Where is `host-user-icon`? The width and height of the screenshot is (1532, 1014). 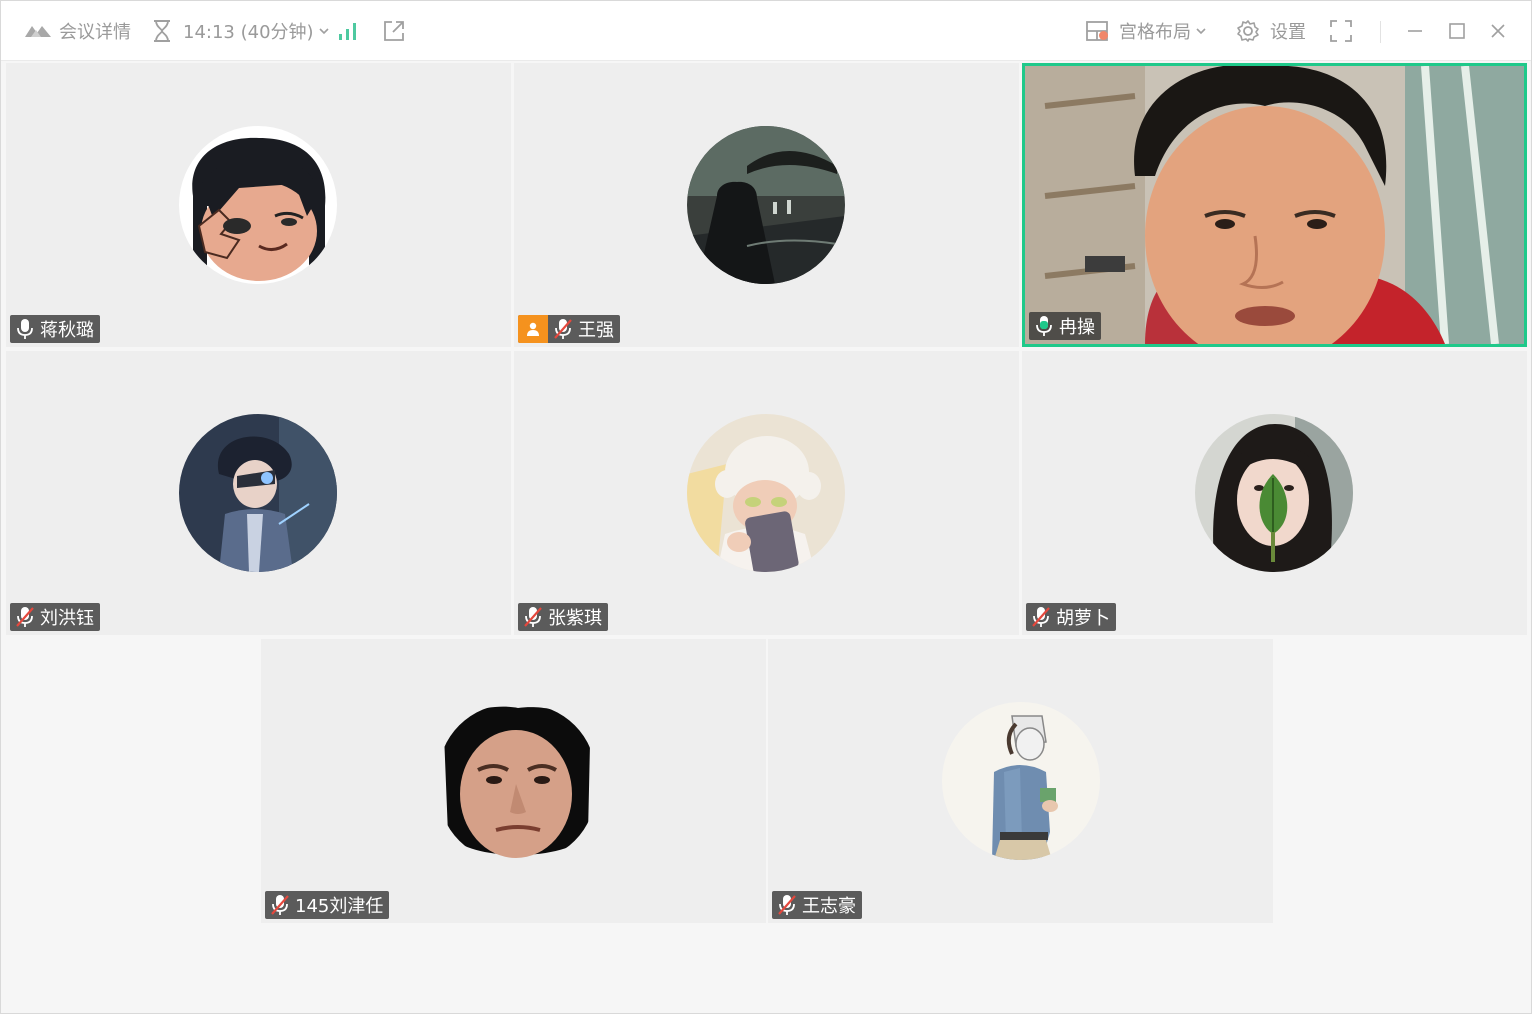 host-user-icon is located at coordinates (533, 329).